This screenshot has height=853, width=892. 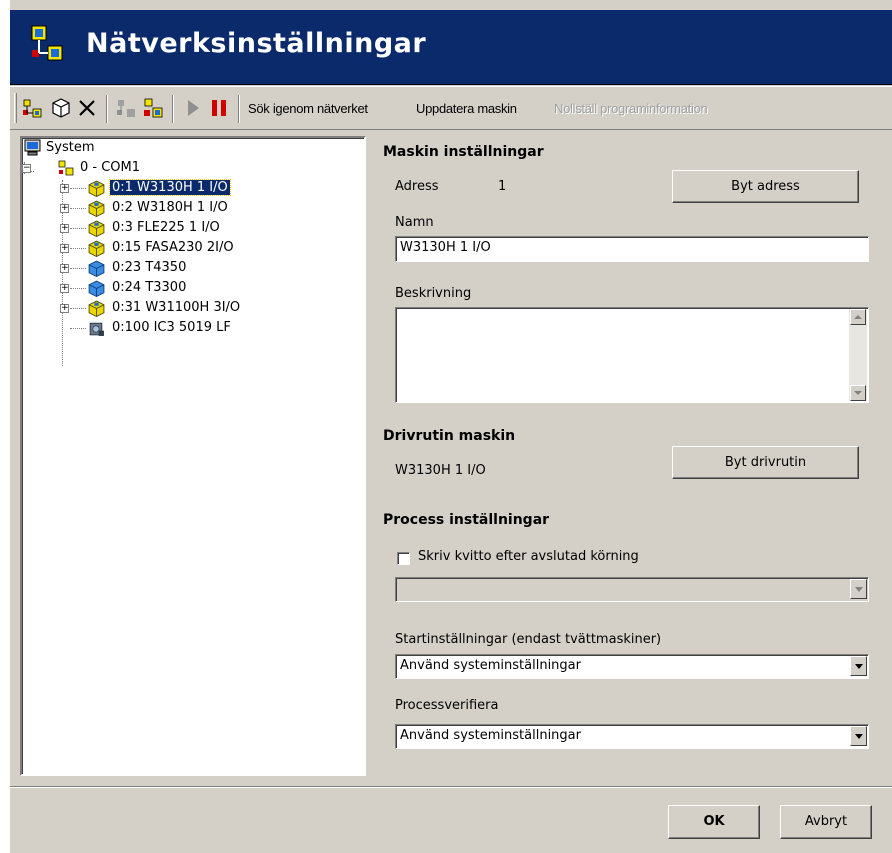 I want to click on computer-icon, so click(x=32, y=147).